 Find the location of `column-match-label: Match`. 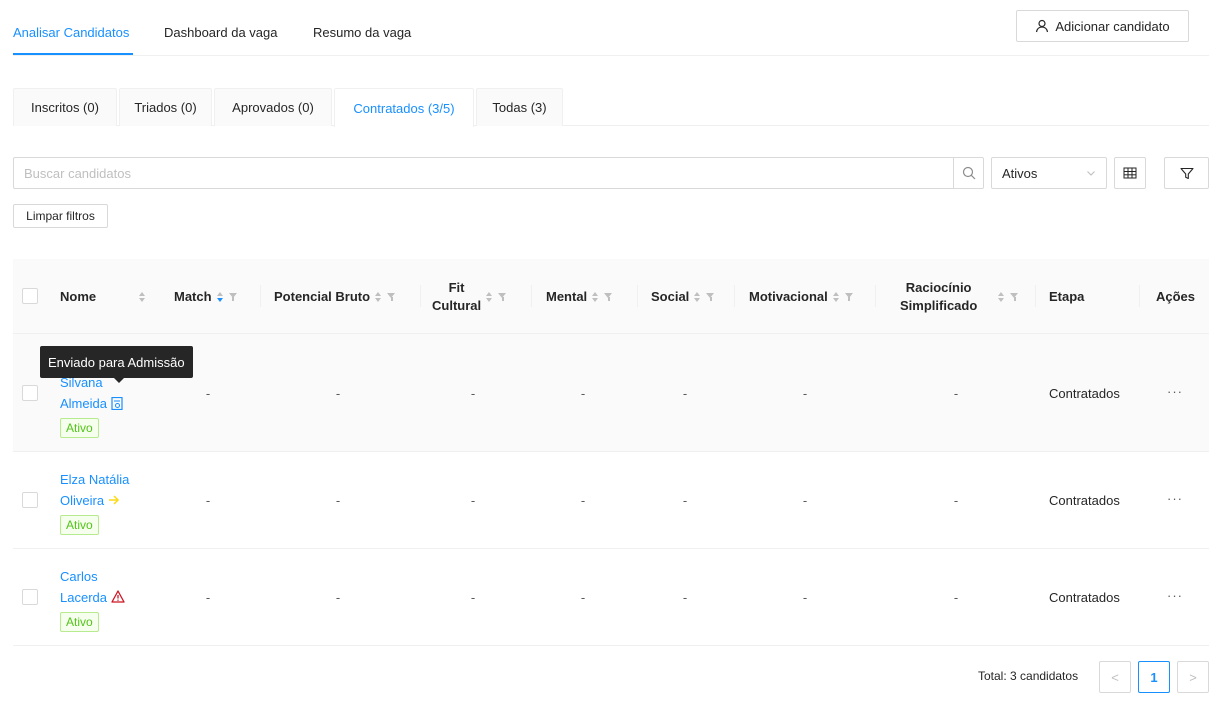

column-match-label: Match is located at coordinates (193, 296).